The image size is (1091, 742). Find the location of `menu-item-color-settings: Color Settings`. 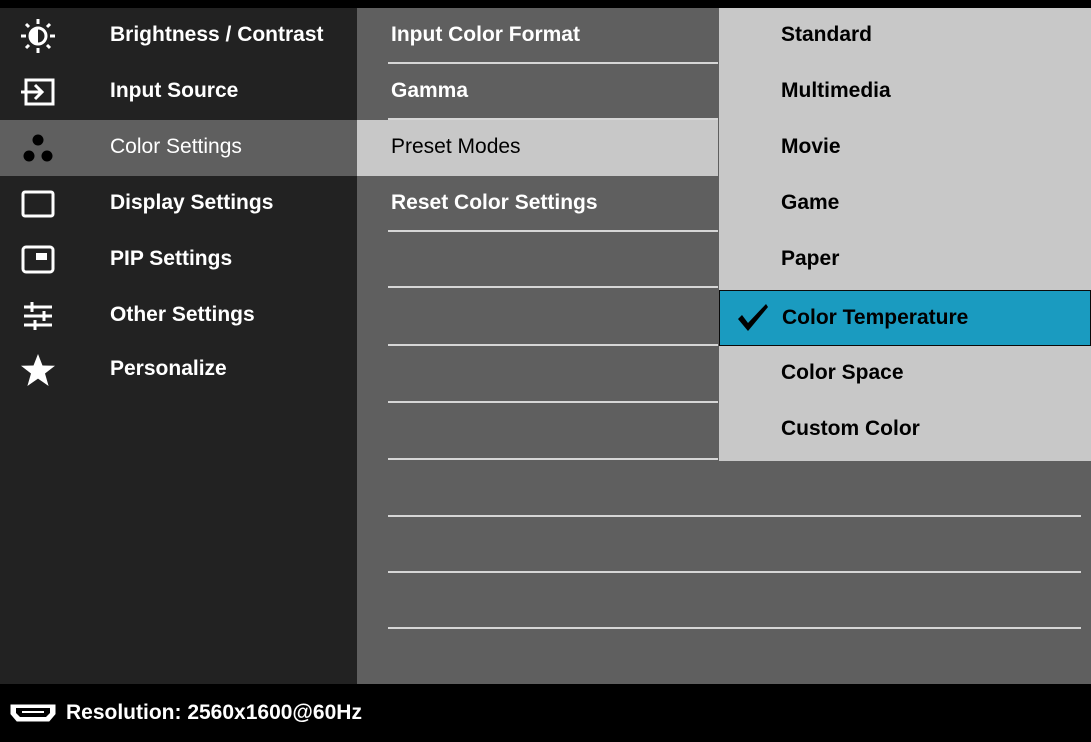

menu-item-color-settings: Color Settings is located at coordinates (178, 148).